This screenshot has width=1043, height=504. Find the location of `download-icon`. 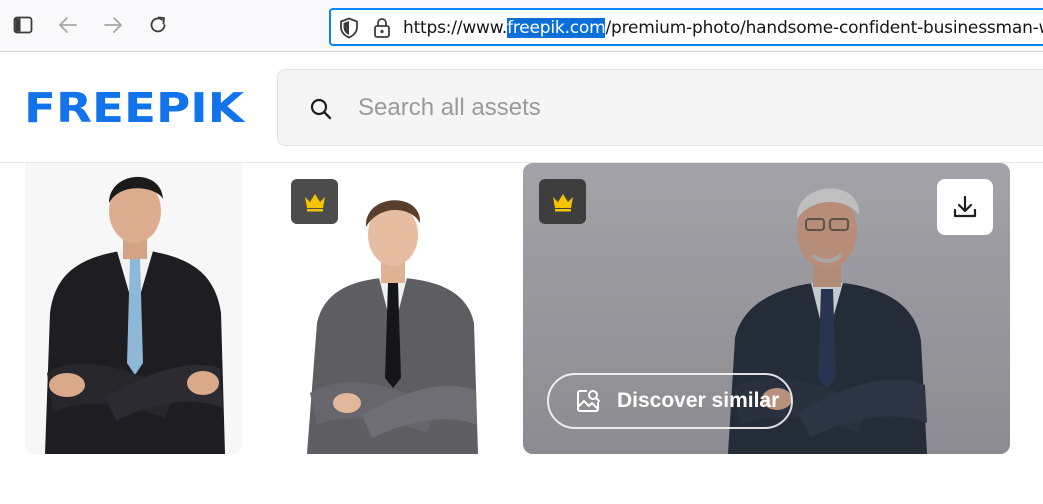

download-icon is located at coordinates (965, 206).